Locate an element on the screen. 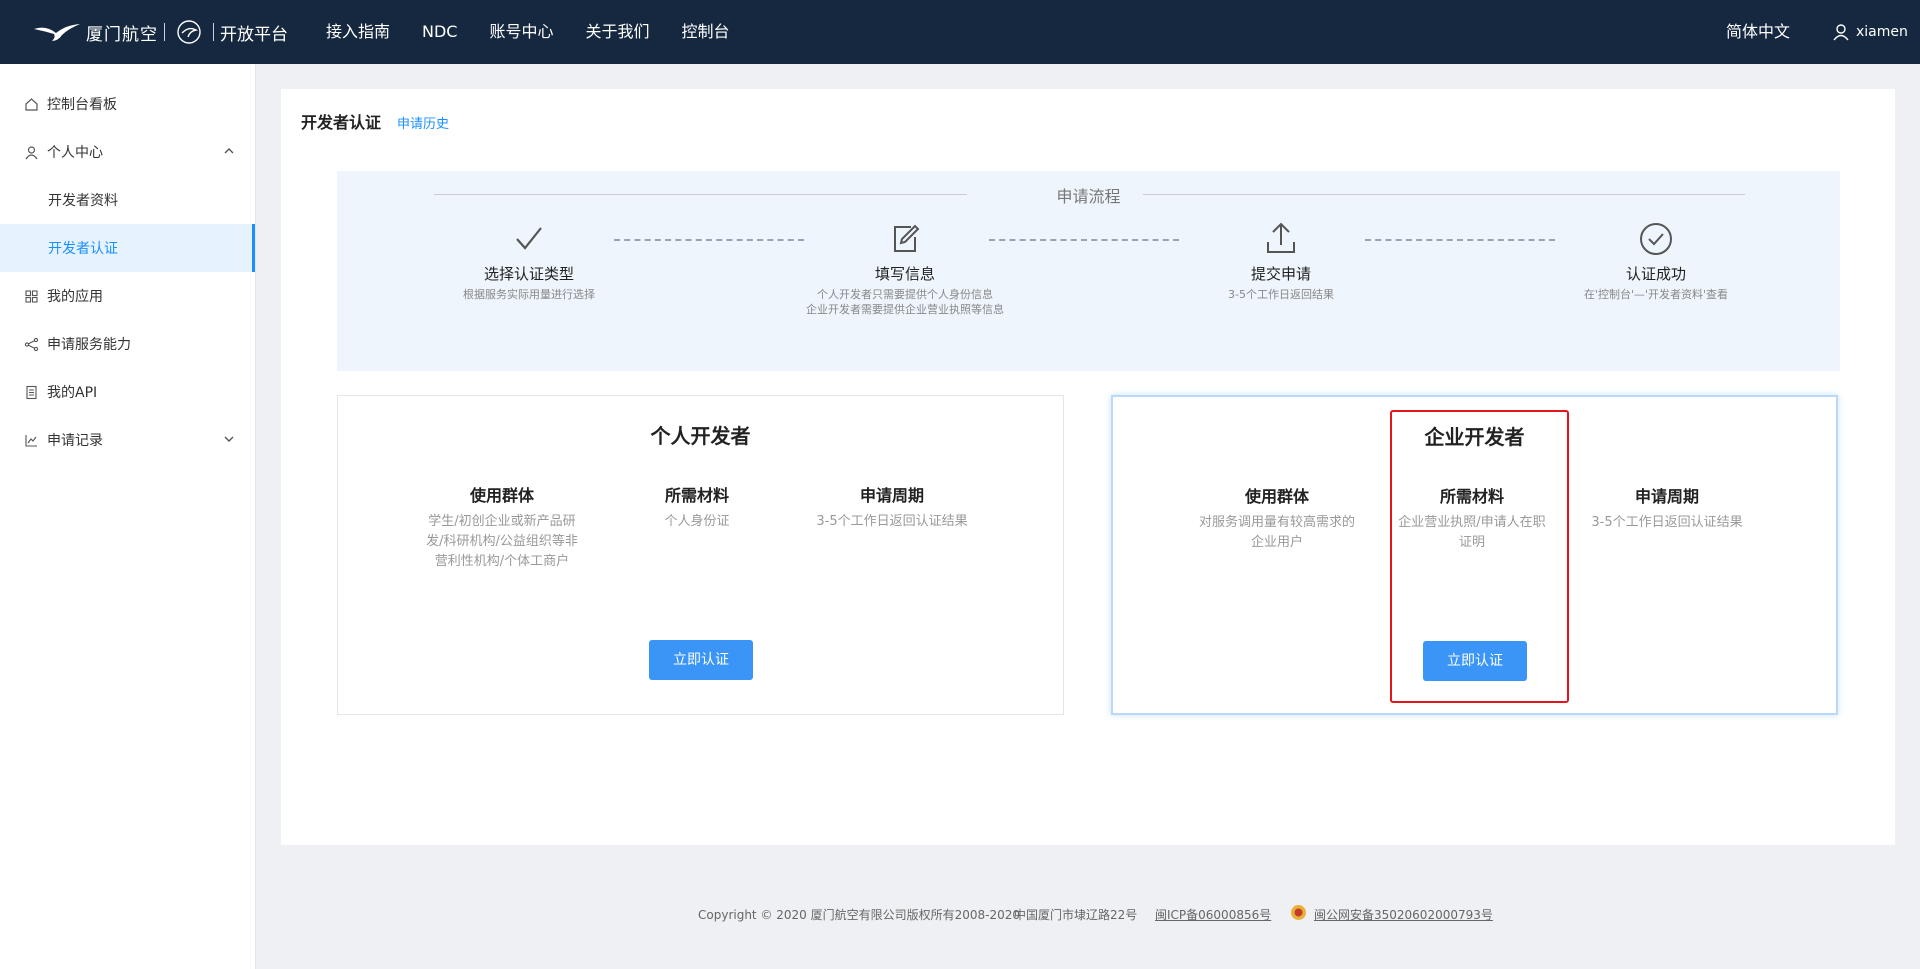 This screenshot has height=969, width=1920. check-icon is located at coordinates (529, 238).